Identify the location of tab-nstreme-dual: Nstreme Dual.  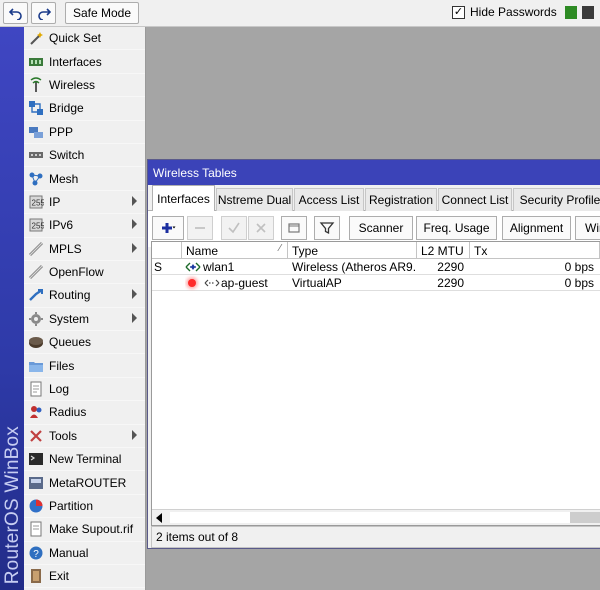
(254, 199).